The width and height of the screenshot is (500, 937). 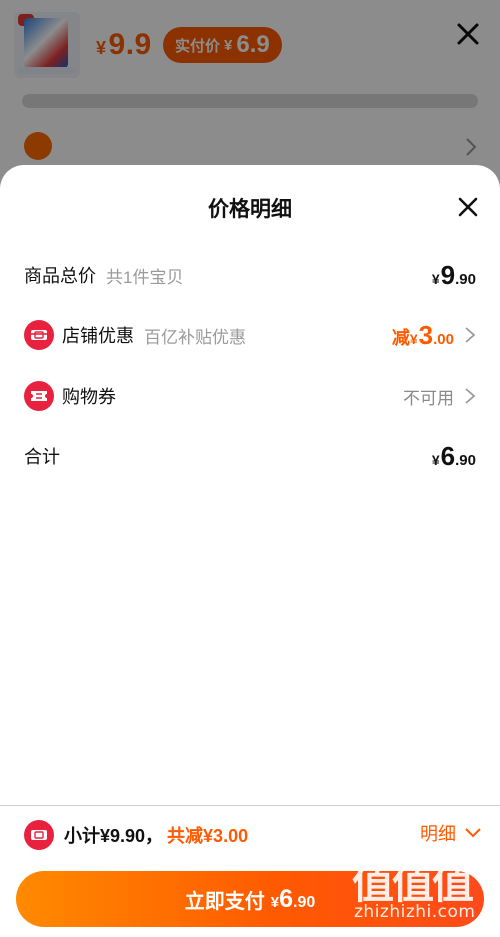 What do you see at coordinates (42, 457) in the screenshot?
I see `row-label: 合计` at bounding box center [42, 457].